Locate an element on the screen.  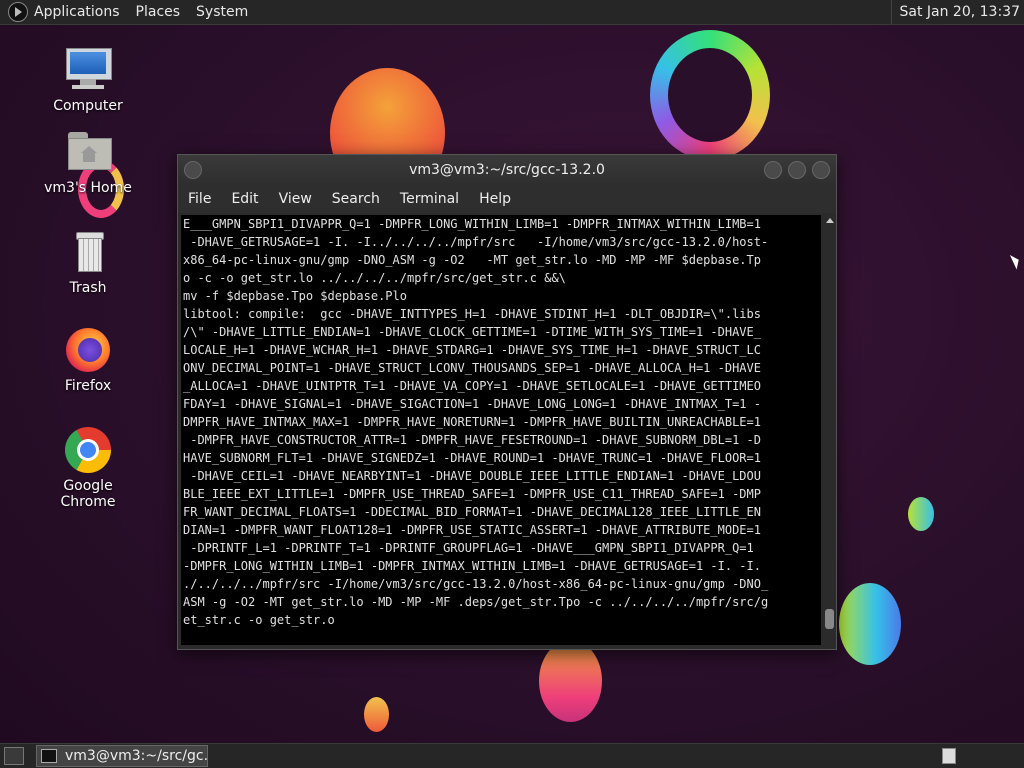
terminal-menubar: File Edit View Search Terminal Help is located at coordinates (507, 199).